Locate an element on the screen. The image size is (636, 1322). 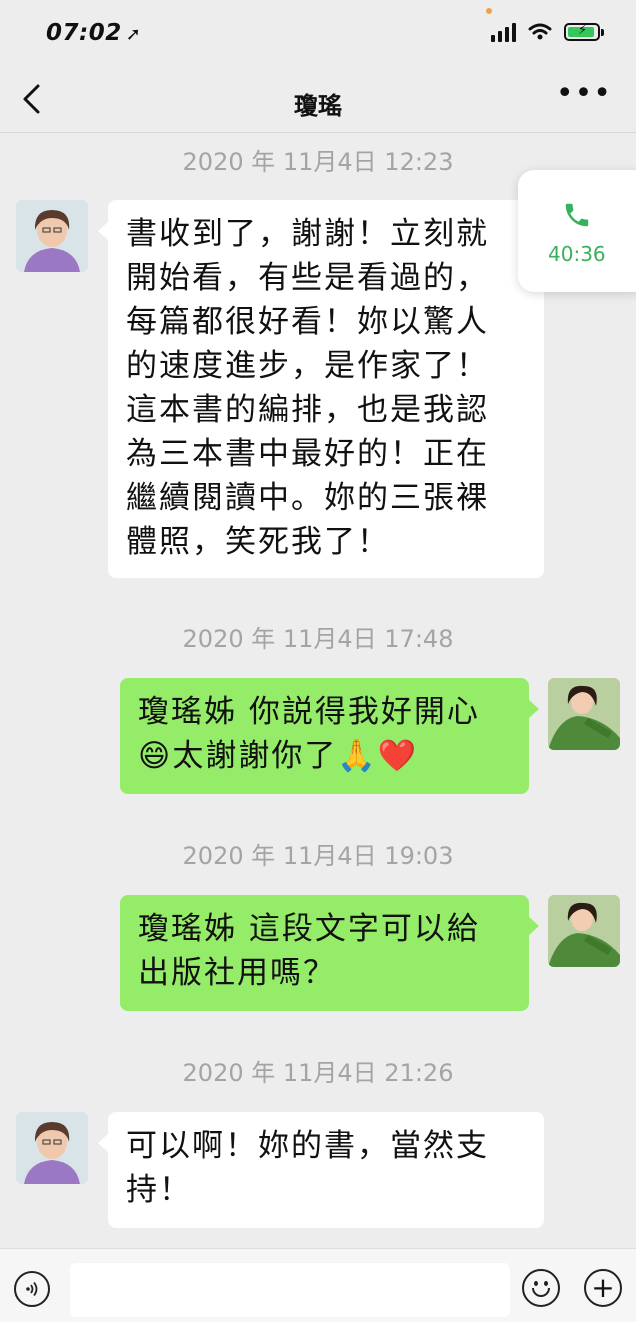
message-timestamp: 2020 年 11月4日 17:48 is located at coordinates (318, 639).